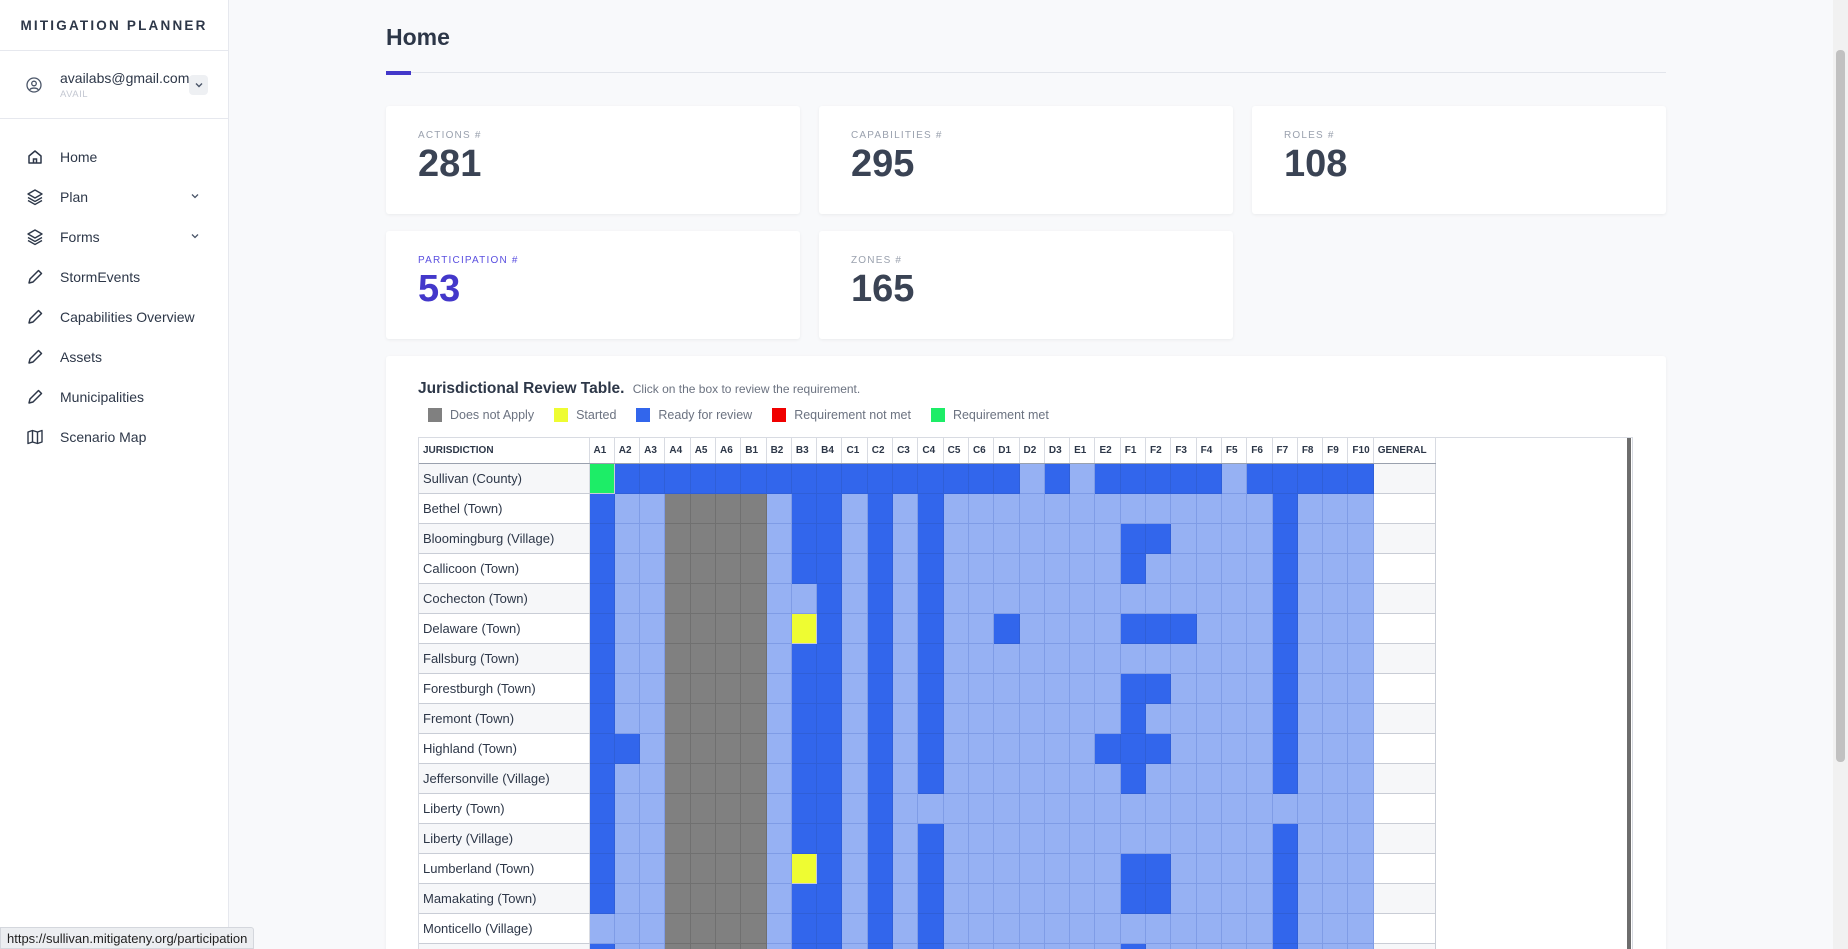 The height and width of the screenshot is (949, 1848). I want to click on stat-card-capabilities: CAPABILITIES # 295, so click(1026, 160).